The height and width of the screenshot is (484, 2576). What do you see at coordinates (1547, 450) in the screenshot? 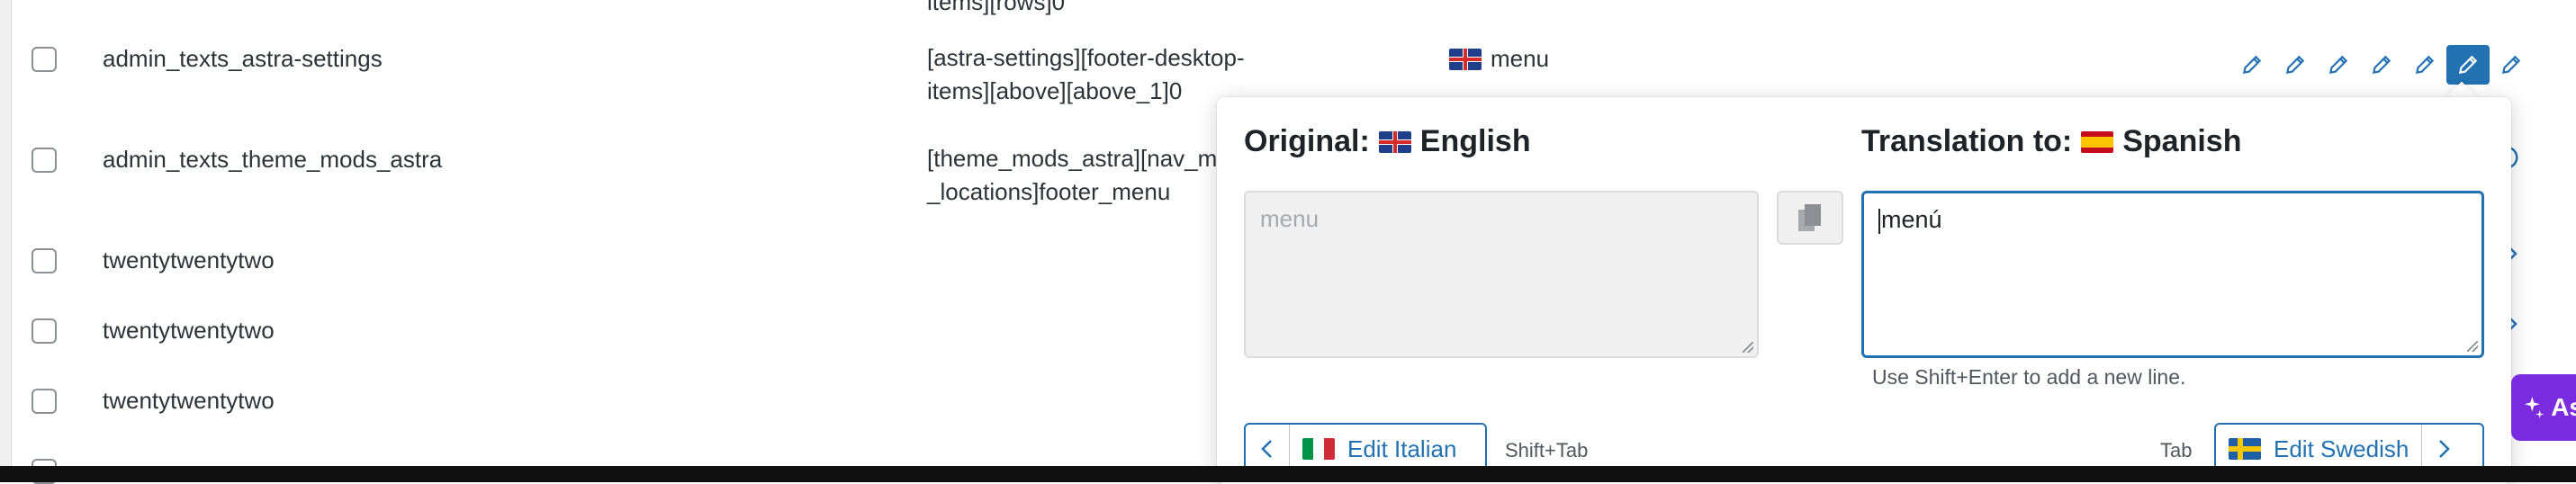
I see `prev-shortcut: Shift+Tab` at bounding box center [1547, 450].